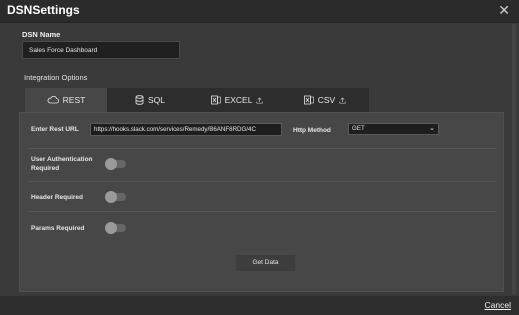  What do you see at coordinates (186, 129) in the screenshot?
I see `rest-url-input` at bounding box center [186, 129].